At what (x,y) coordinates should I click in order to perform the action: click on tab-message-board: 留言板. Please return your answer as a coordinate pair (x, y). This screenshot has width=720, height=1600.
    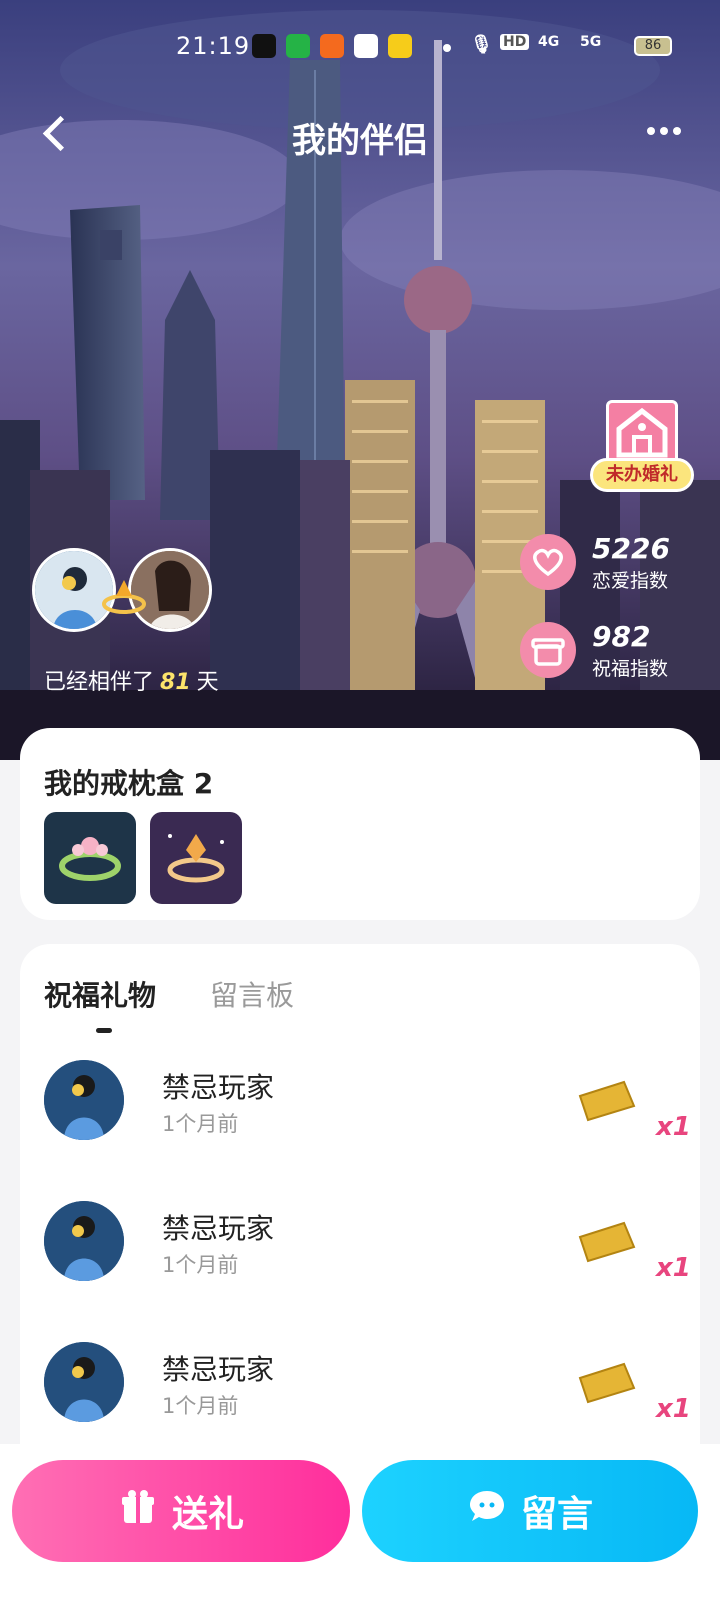
    Looking at the image, I should click on (252, 994).